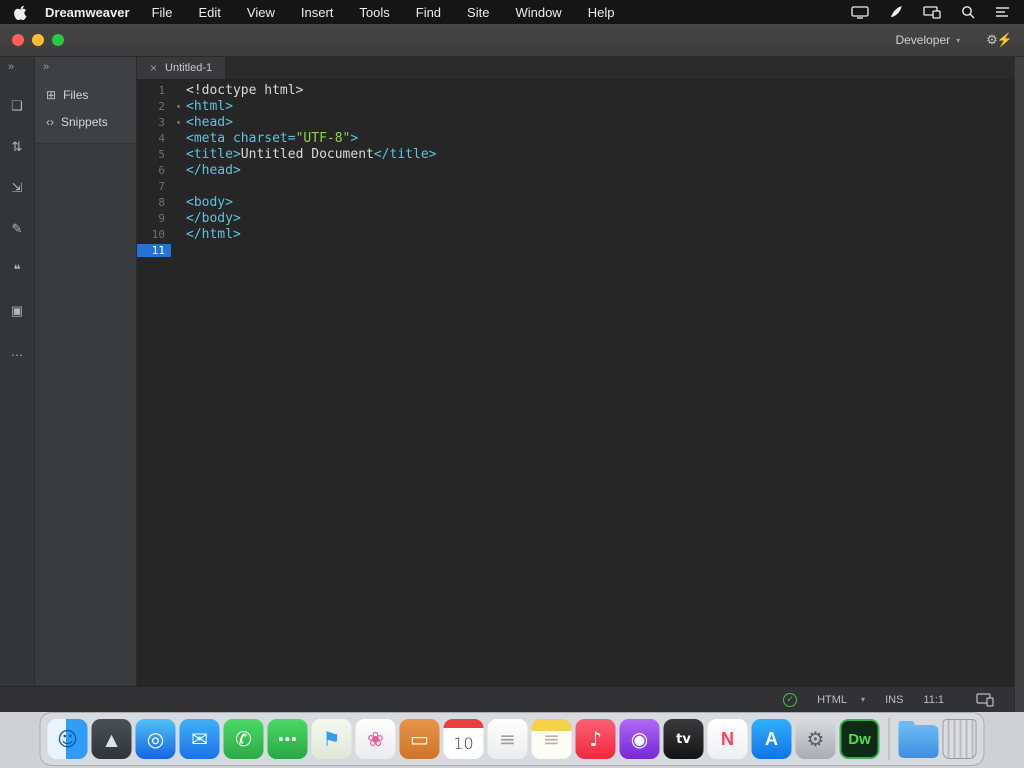 The width and height of the screenshot is (1024, 768). What do you see at coordinates (428, 12) in the screenshot?
I see `menu-find: Find` at bounding box center [428, 12].